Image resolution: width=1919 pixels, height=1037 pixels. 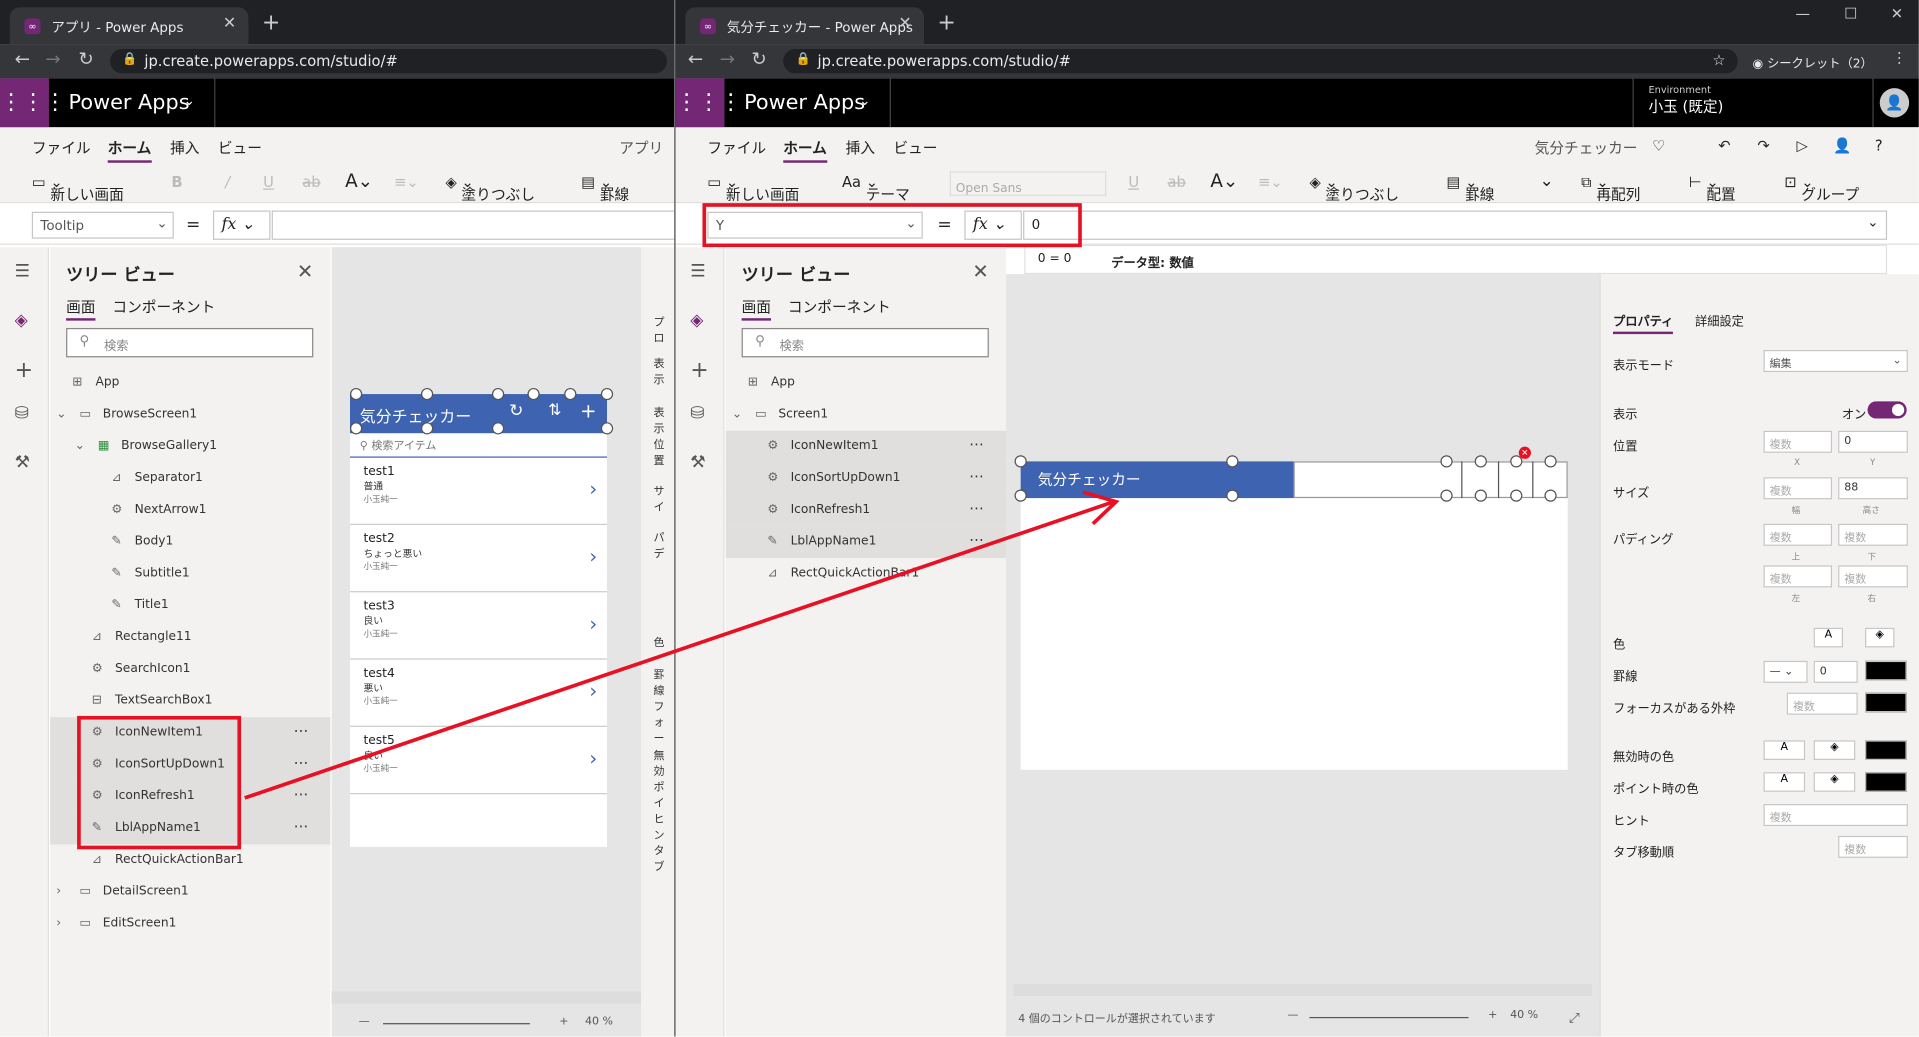 What do you see at coordinates (388, 61) in the screenshot?
I see `url-field: 🔒 jp.create.powerapps.com/studio/#` at bounding box center [388, 61].